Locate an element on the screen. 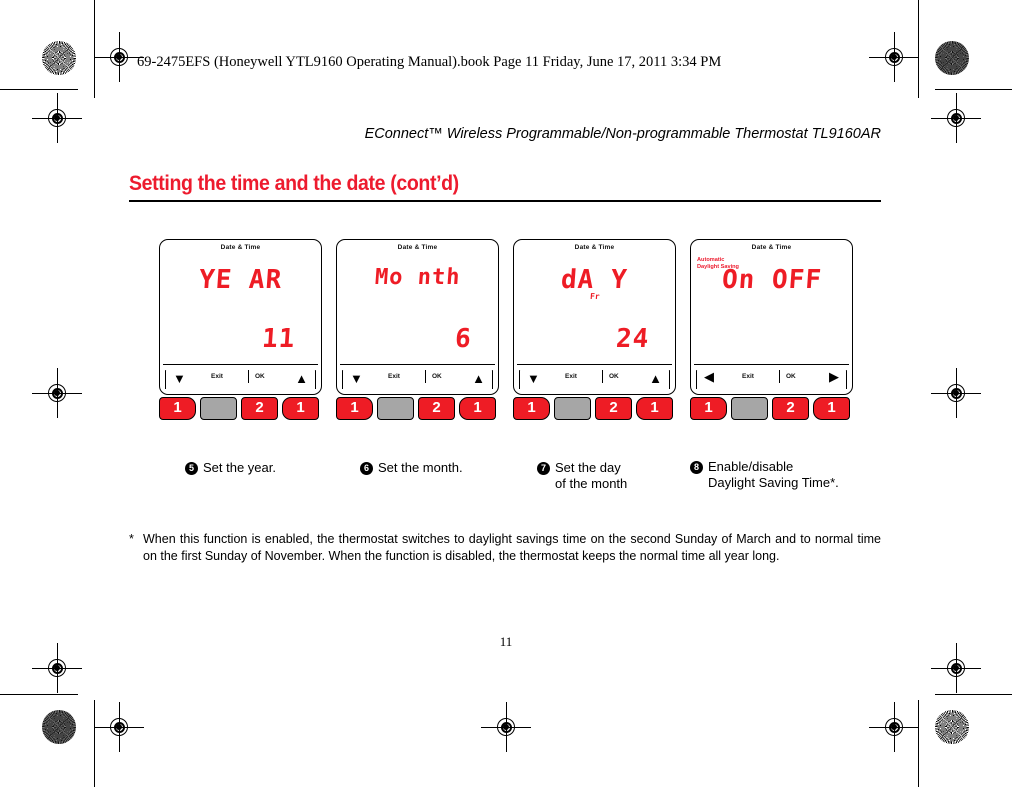 The width and height of the screenshot is (1012, 787). caption-step-6: 6 Set the month. is located at coordinates (411, 468).